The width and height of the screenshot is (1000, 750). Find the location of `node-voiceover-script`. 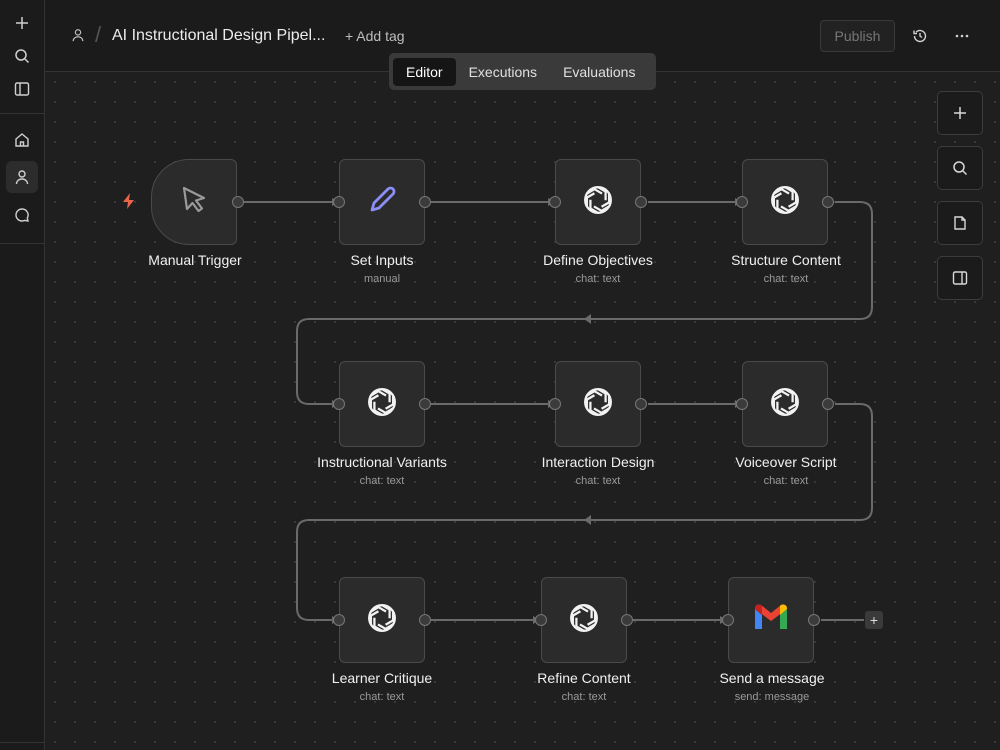

node-voiceover-script is located at coordinates (785, 404).